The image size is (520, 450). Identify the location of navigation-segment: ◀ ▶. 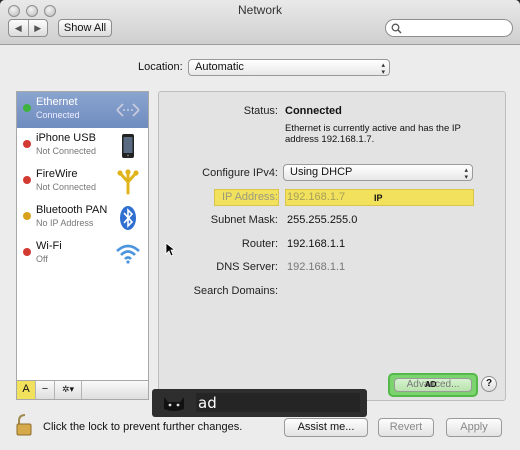
(28, 28).